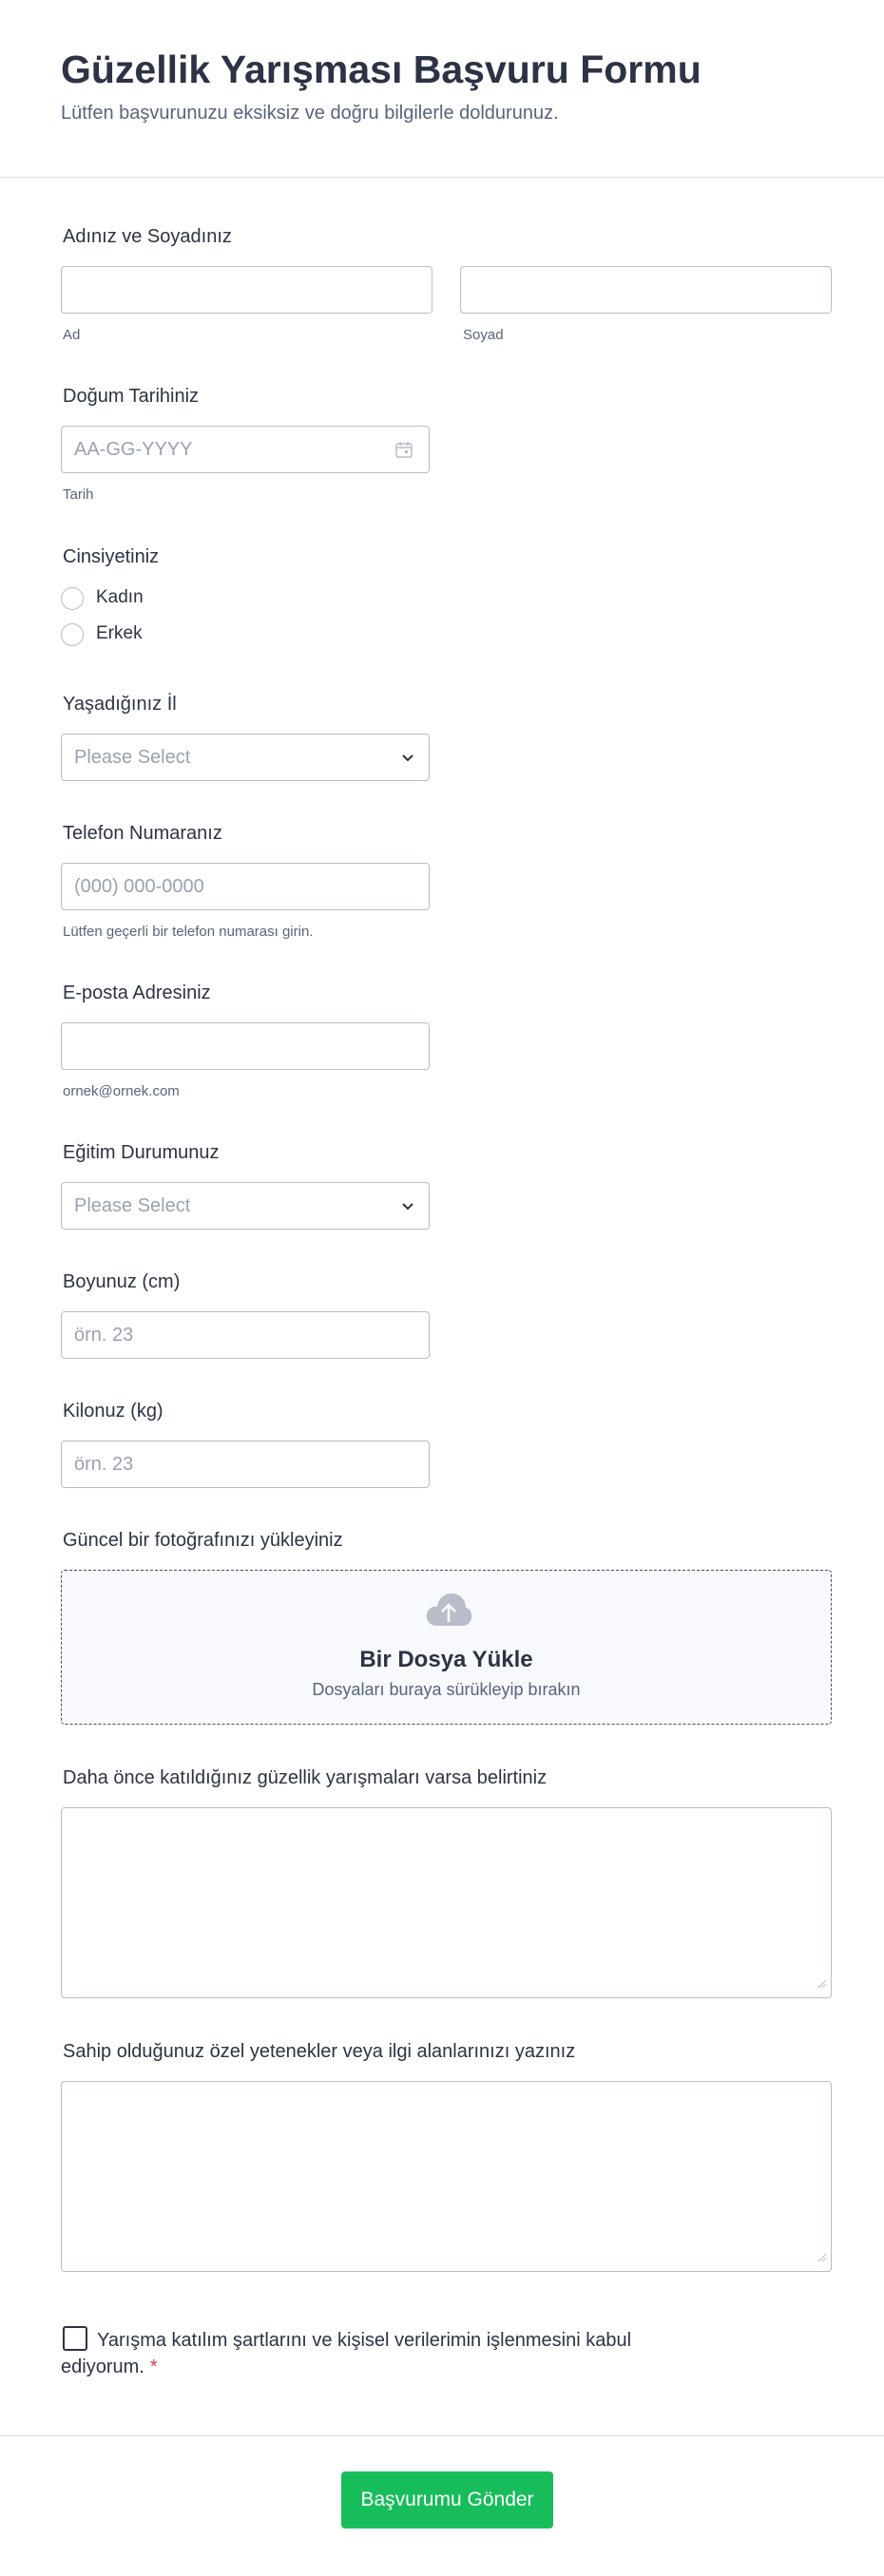 This screenshot has height=2576, width=884. Describe the element at coordinates (246, 886) in the screenshot. I see `phone-input: (000) 000-0000` at that location.